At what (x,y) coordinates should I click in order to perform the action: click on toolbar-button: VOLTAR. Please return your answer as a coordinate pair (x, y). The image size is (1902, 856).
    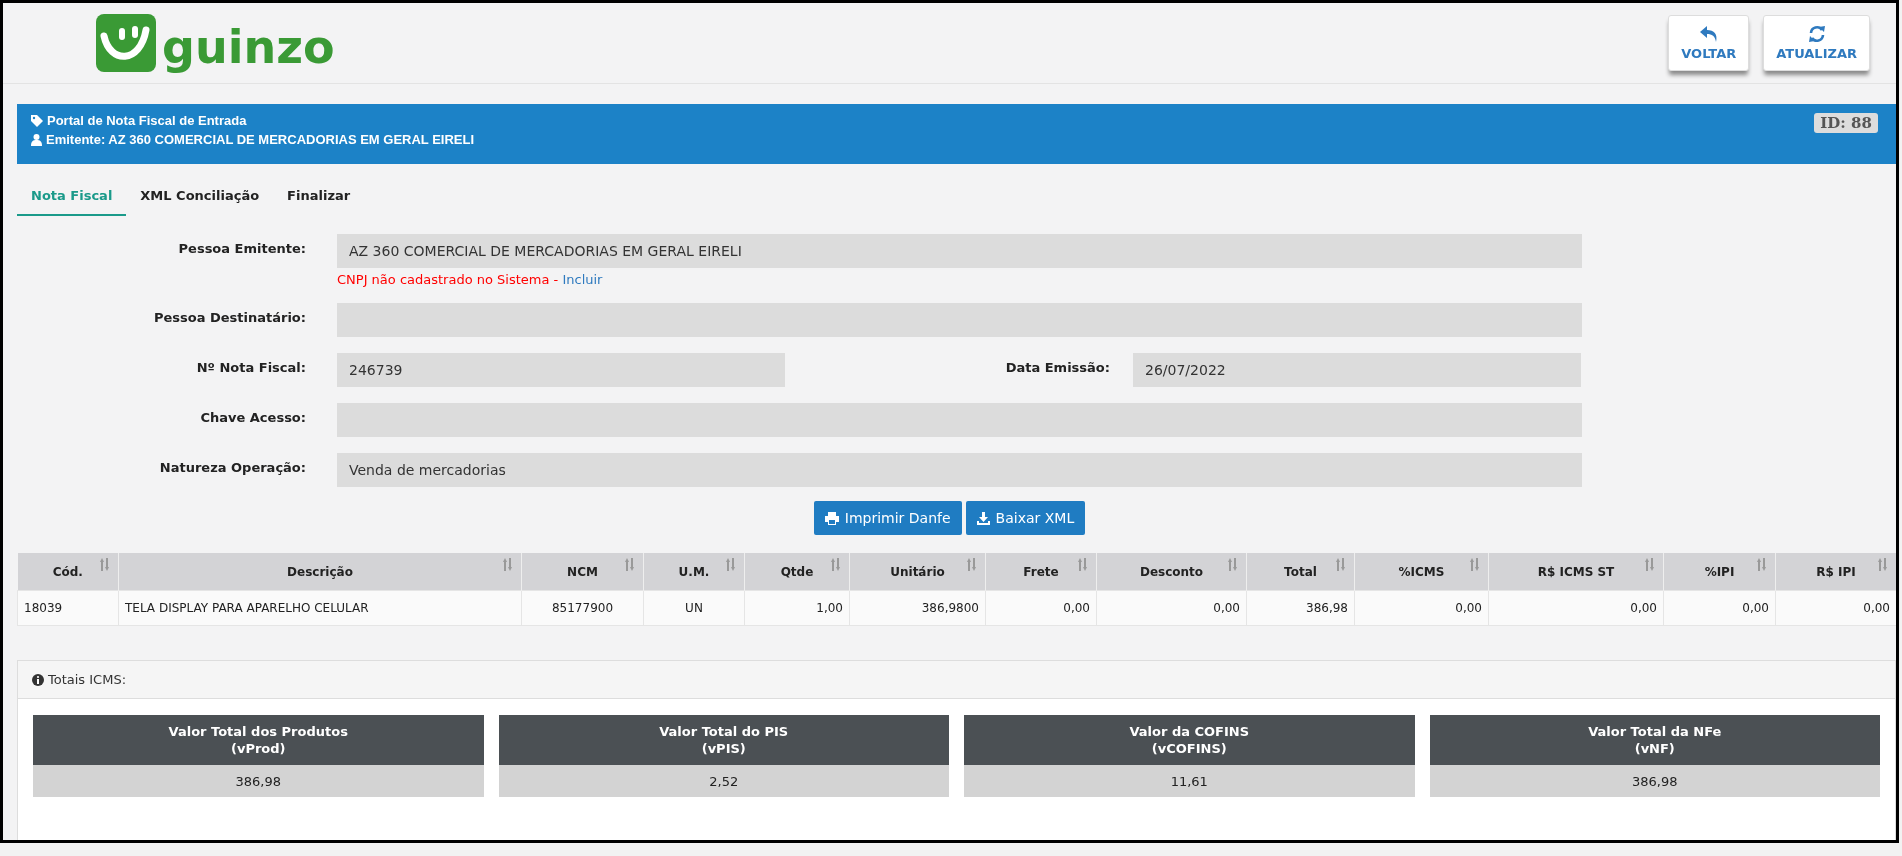
    Looking at the image, I should click on (1709, 43).